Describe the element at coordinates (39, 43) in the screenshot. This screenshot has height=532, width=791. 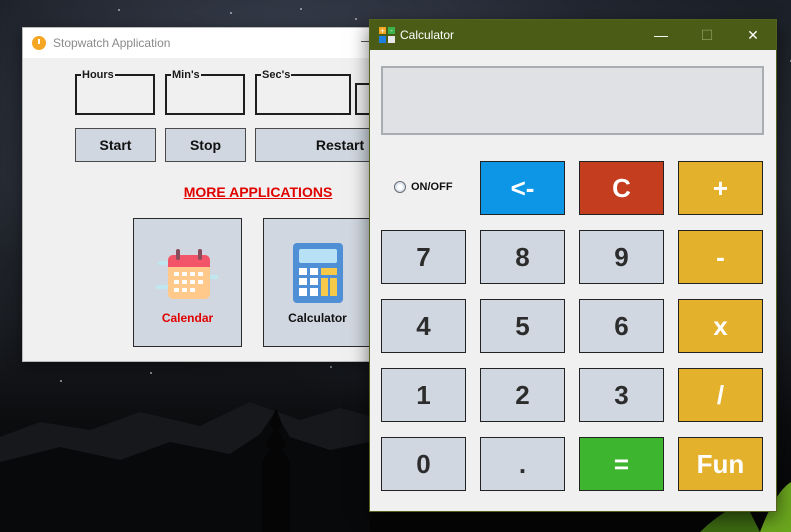
I see `stopwatch-icon` at that location.